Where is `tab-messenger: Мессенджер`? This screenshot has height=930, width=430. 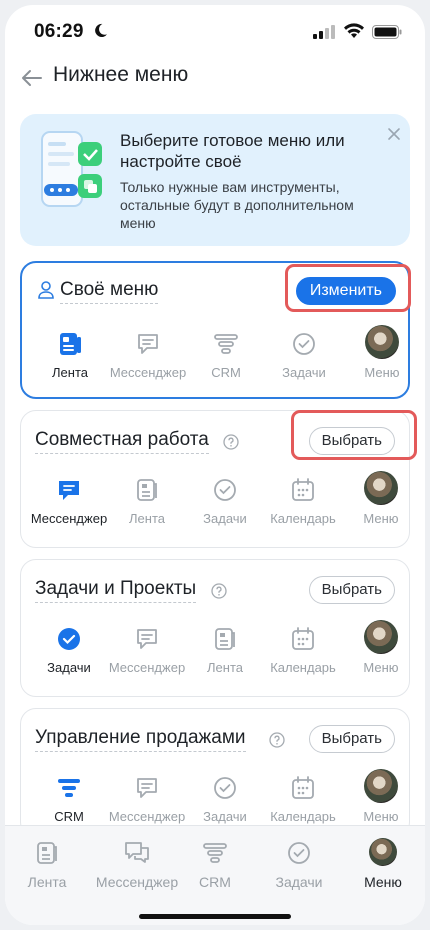
tab-messenger: Мессенджер is located at coordinates (137, 866).